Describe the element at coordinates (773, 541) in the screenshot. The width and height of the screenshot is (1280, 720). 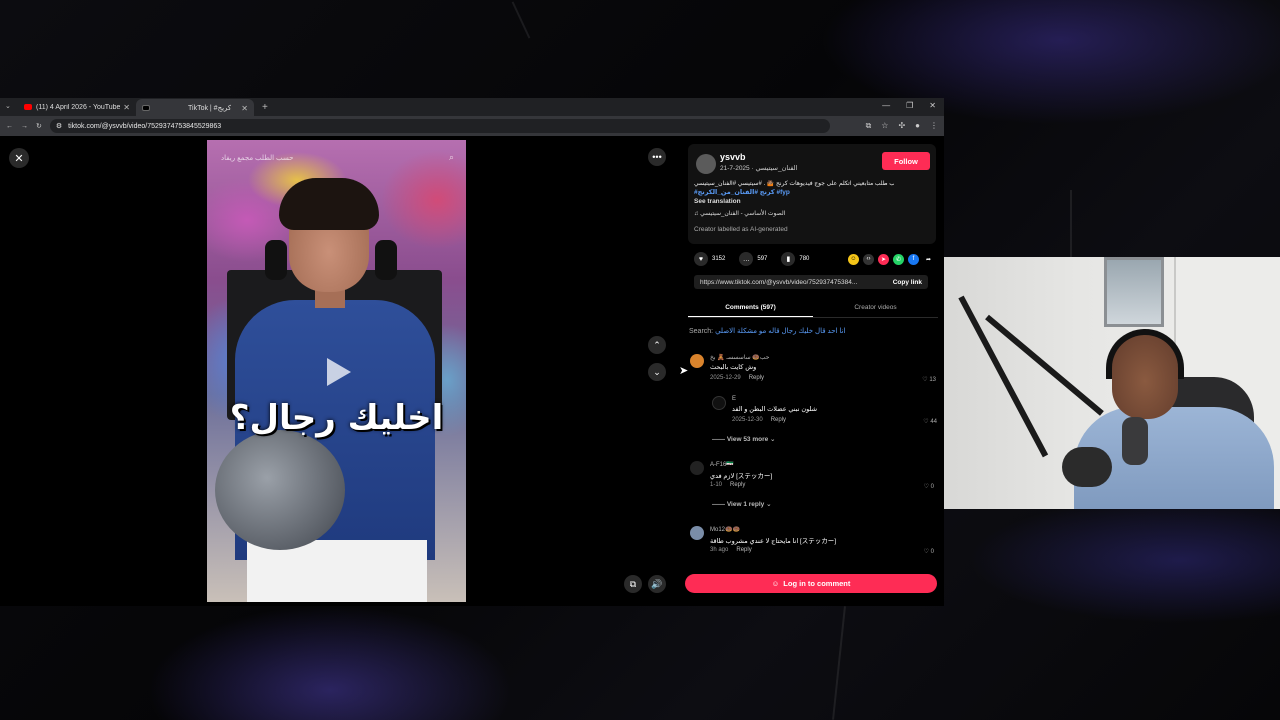
I see `comment-text: انا مايحتاج لا عندي مشروب طاقة [ステッカー]` at that location.